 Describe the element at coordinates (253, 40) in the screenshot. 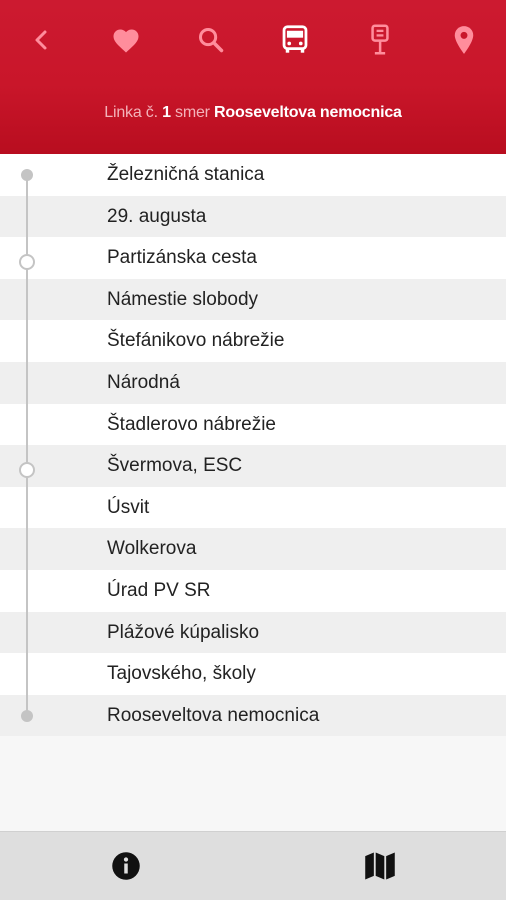

I see `top-navigation` at that location.